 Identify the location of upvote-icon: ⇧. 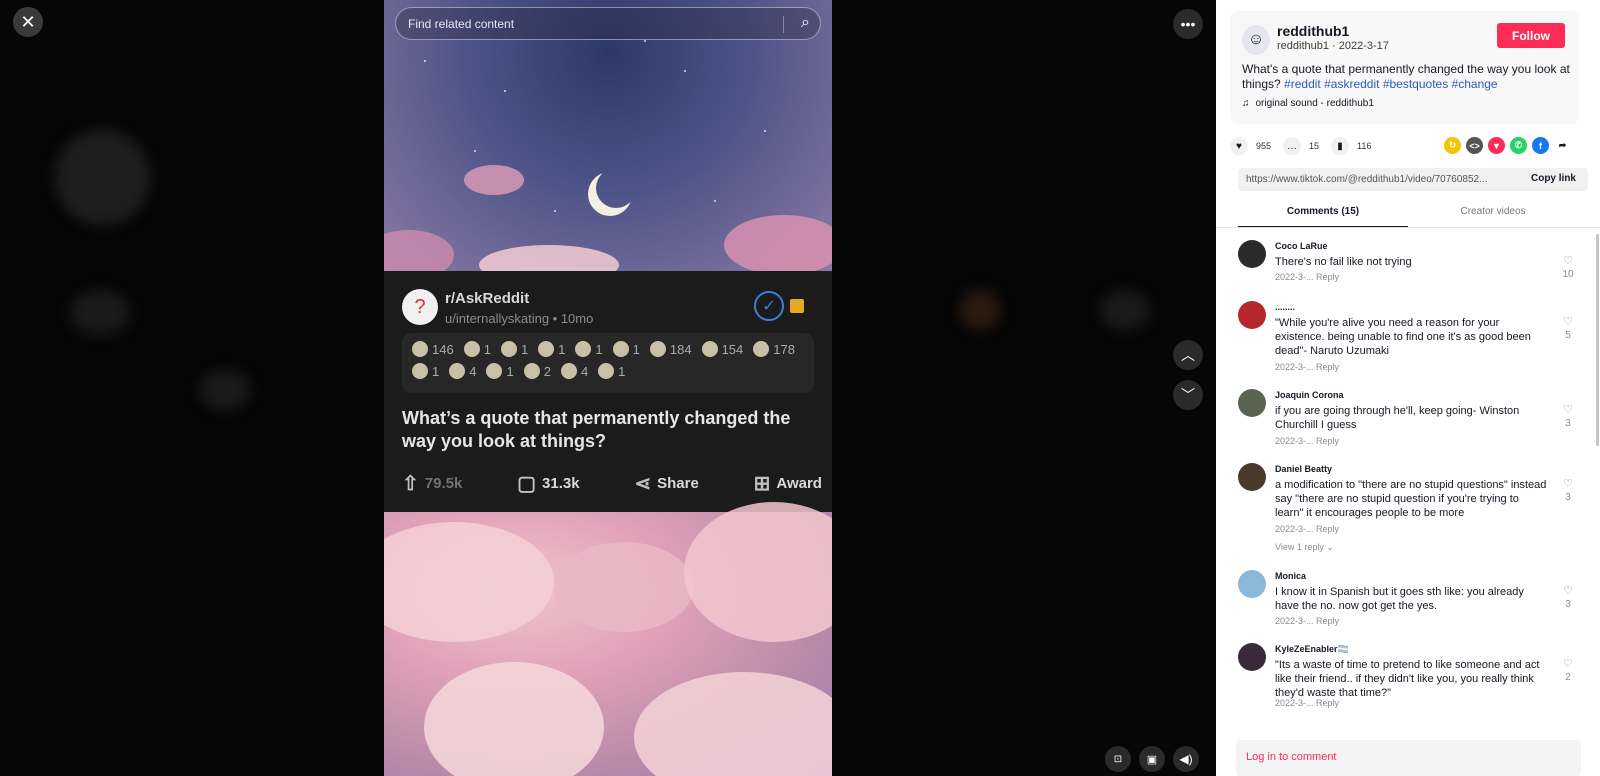
(410, 484).